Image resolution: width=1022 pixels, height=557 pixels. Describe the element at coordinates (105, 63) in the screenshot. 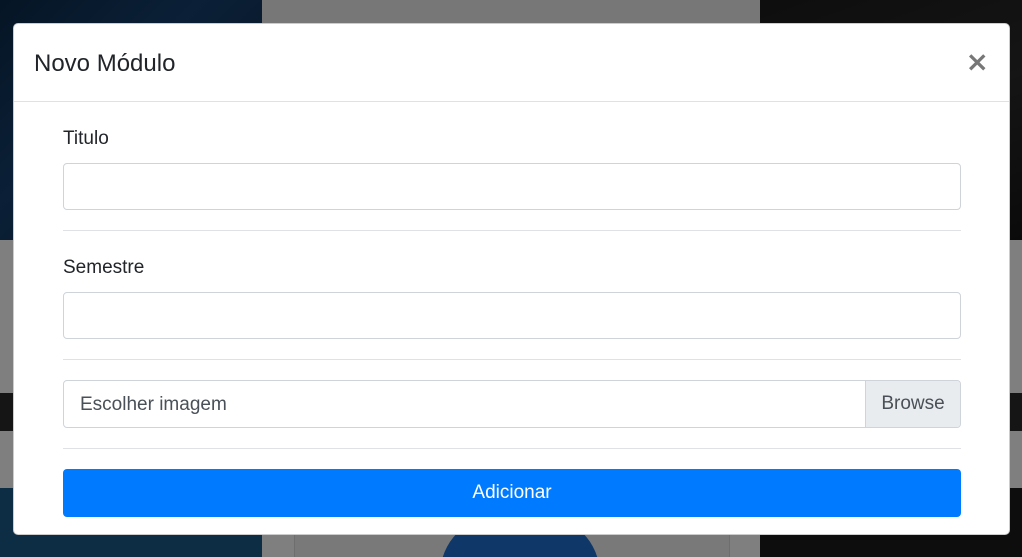

I see `modal-title: Novo Módulo` at that location.